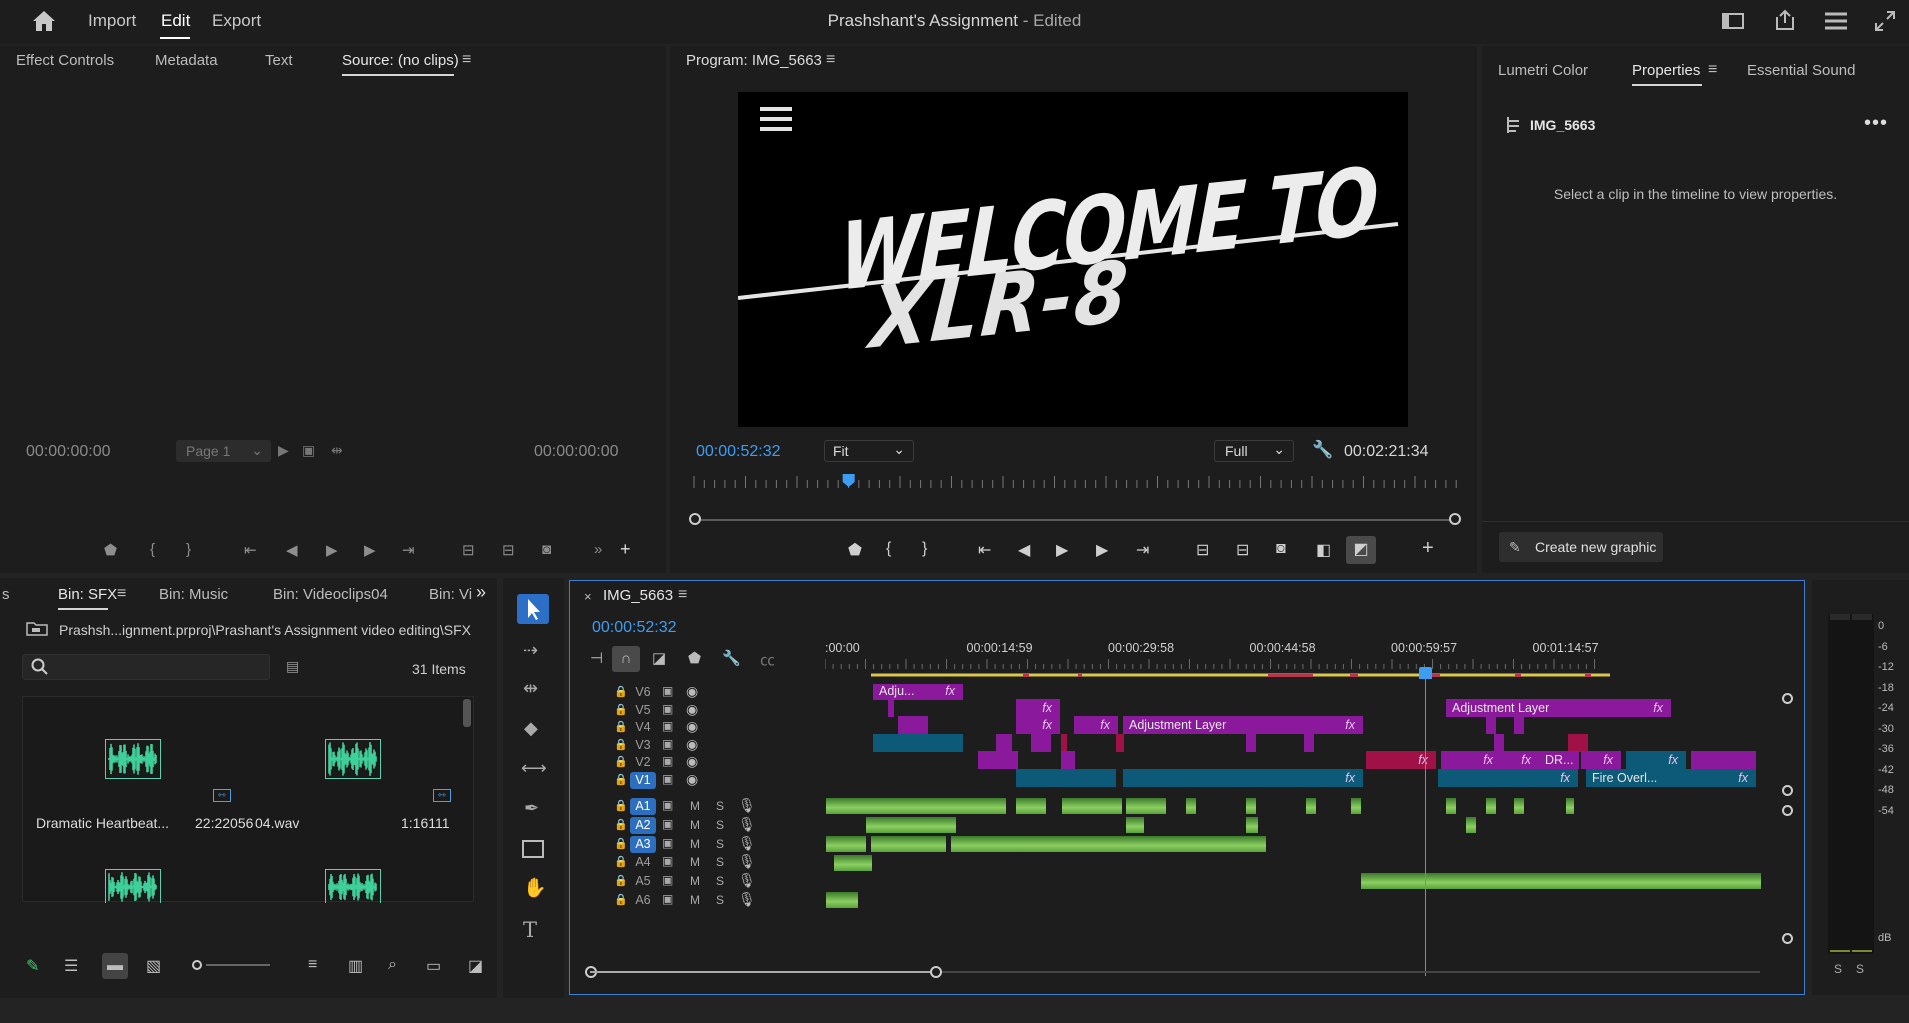  What do you see at coordinates (1172, 972) in the screenshot?
I see `timeline-h-scroll` at bounding box center [1172, 972].